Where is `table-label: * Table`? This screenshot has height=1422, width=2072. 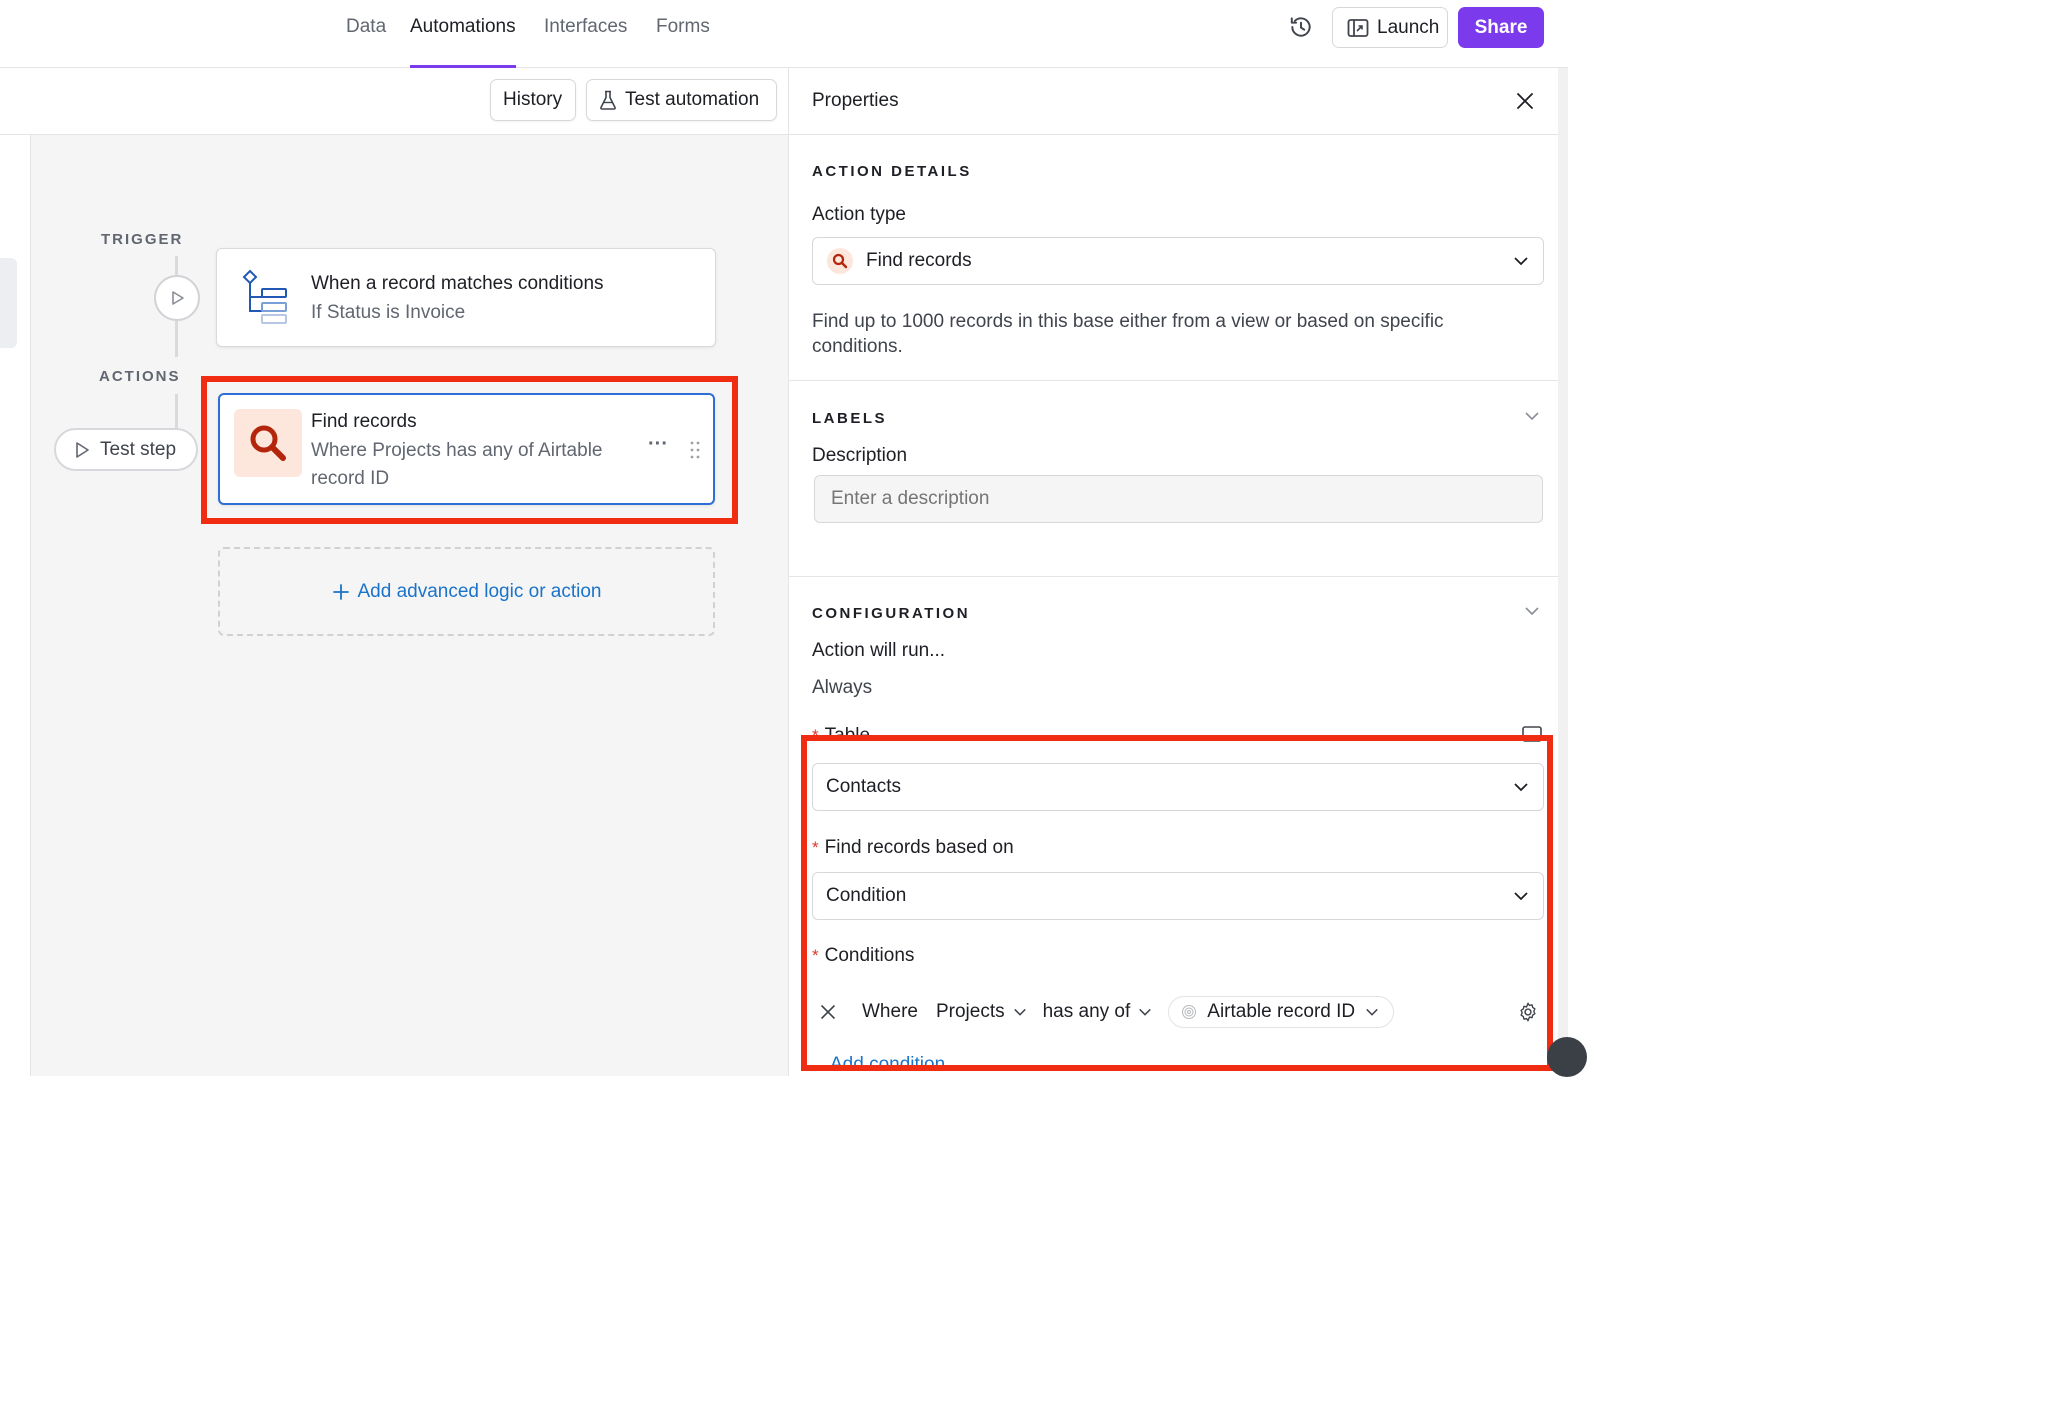
table-label: * Table is located at coordinates (841, 736).